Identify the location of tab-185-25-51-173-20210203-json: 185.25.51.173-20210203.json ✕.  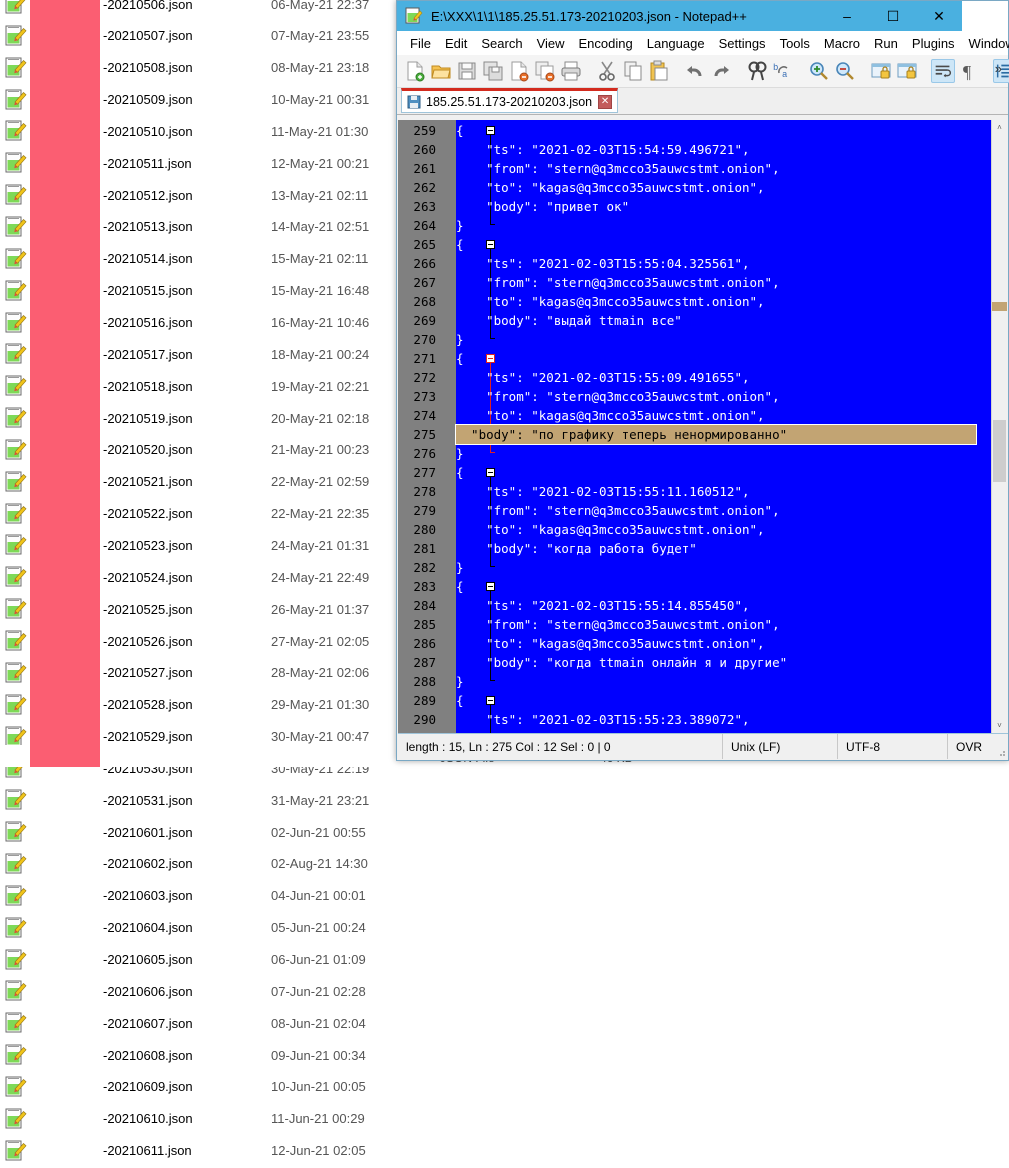
(510, 100).